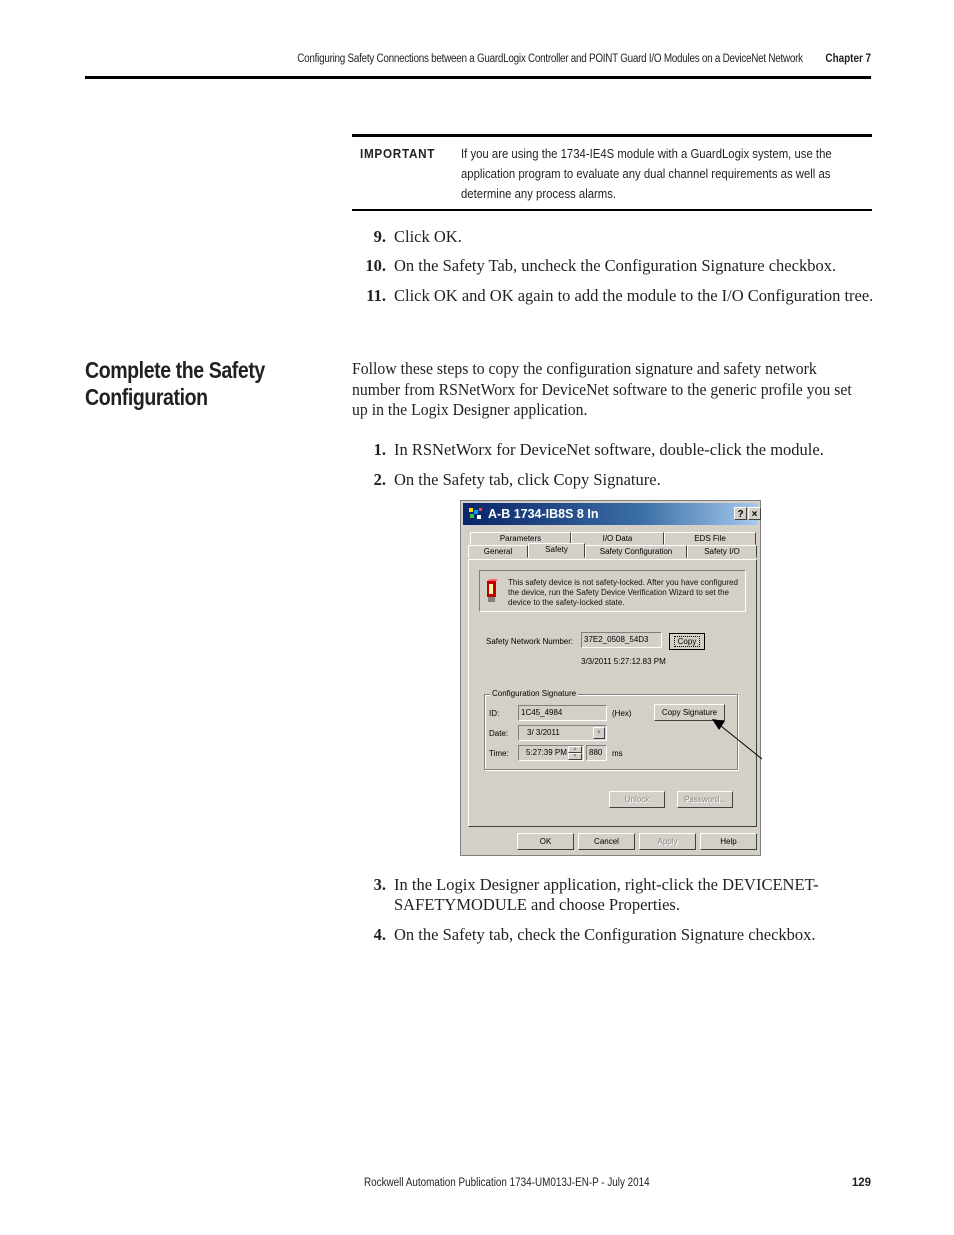  I want to click on important-label: IMPORTANT, so click(398, 153).